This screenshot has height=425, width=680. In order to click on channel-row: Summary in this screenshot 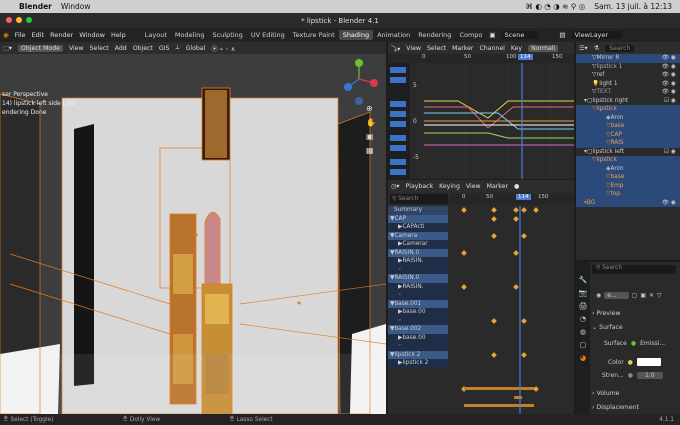, I will do `click(418, 210)`.